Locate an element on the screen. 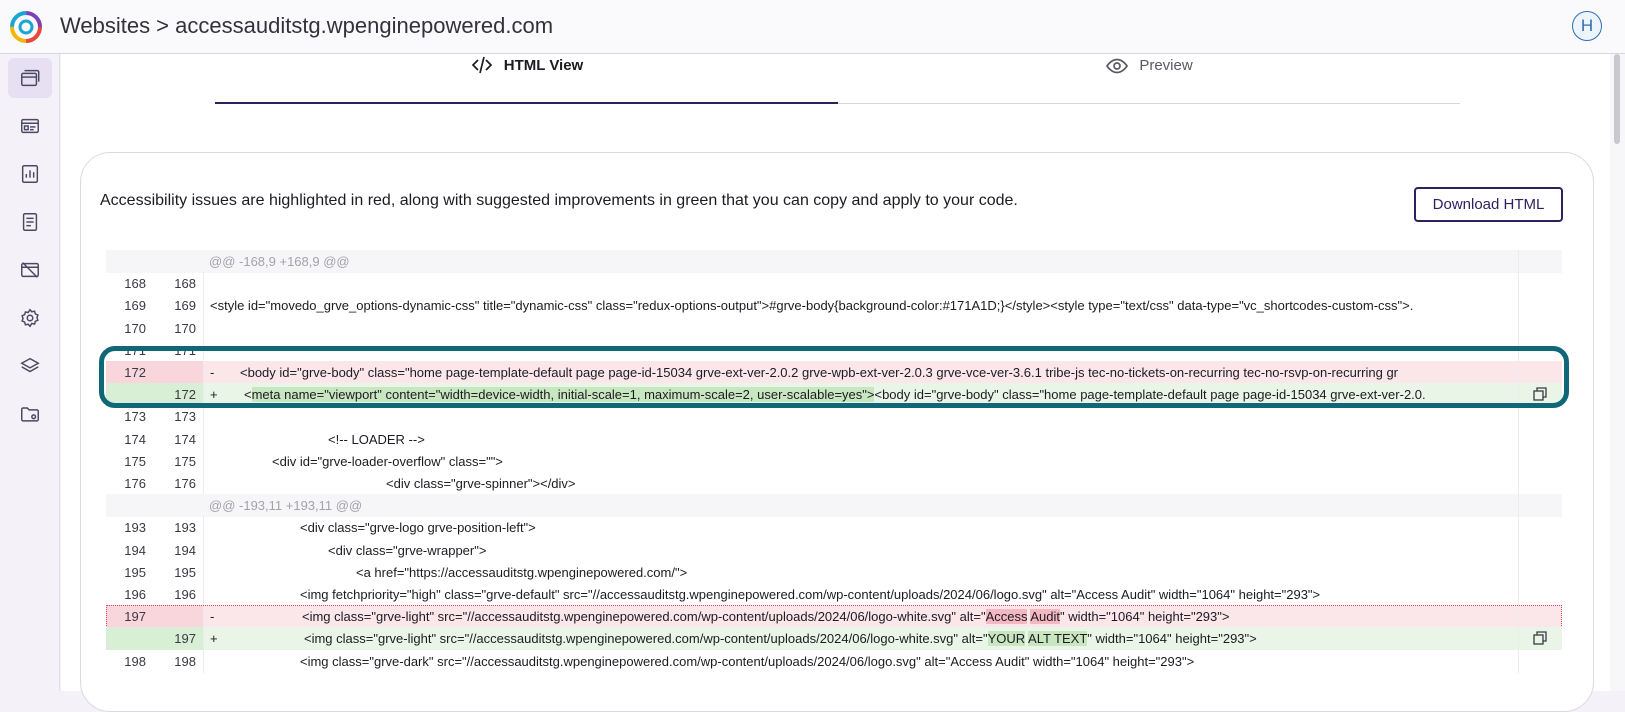 Image resolution: width=1625 pixels, height=712 pixels. tab-html-view: HTML View is located at coordinates (526, 66).